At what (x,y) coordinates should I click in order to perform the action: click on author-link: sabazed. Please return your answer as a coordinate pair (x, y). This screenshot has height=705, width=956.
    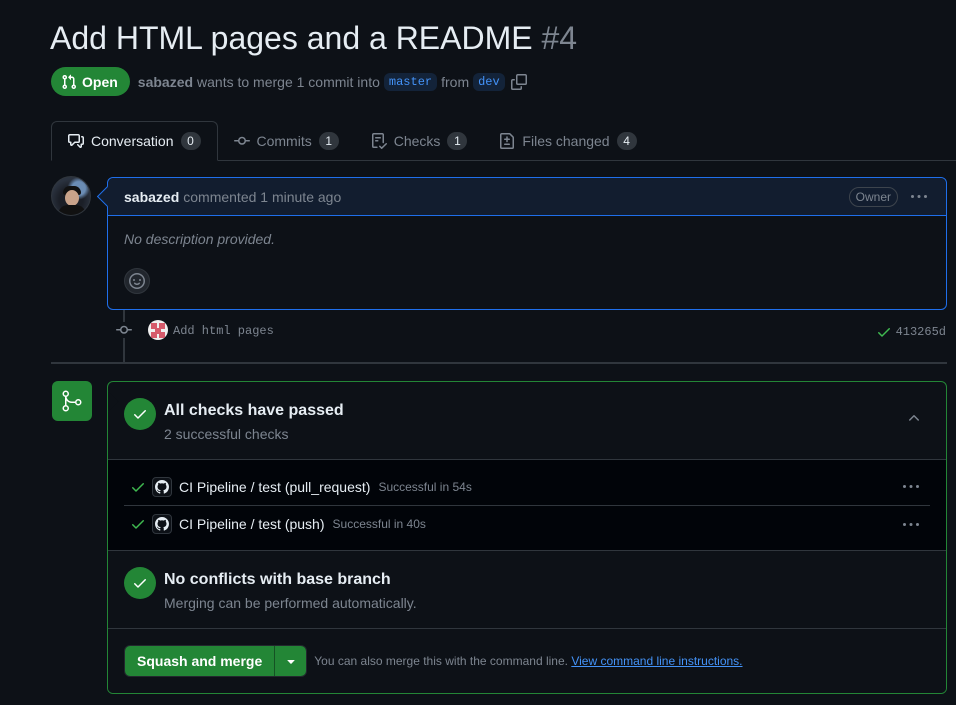
    Looking at the image, I should click on (165, 82).